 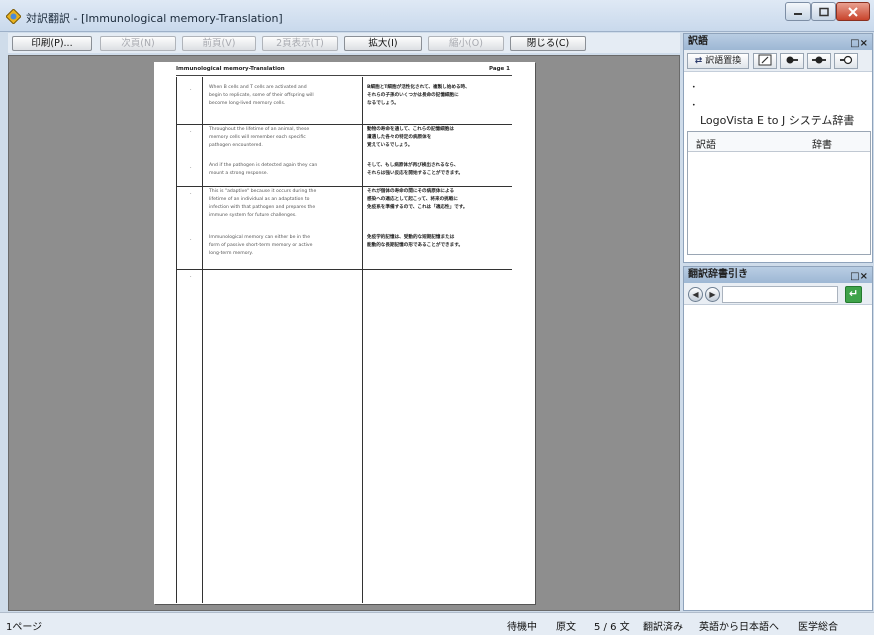 What do you see at coordinates (362, 340) in the screenshot?
I see `table-center-line` at bounding box center [362, 340].